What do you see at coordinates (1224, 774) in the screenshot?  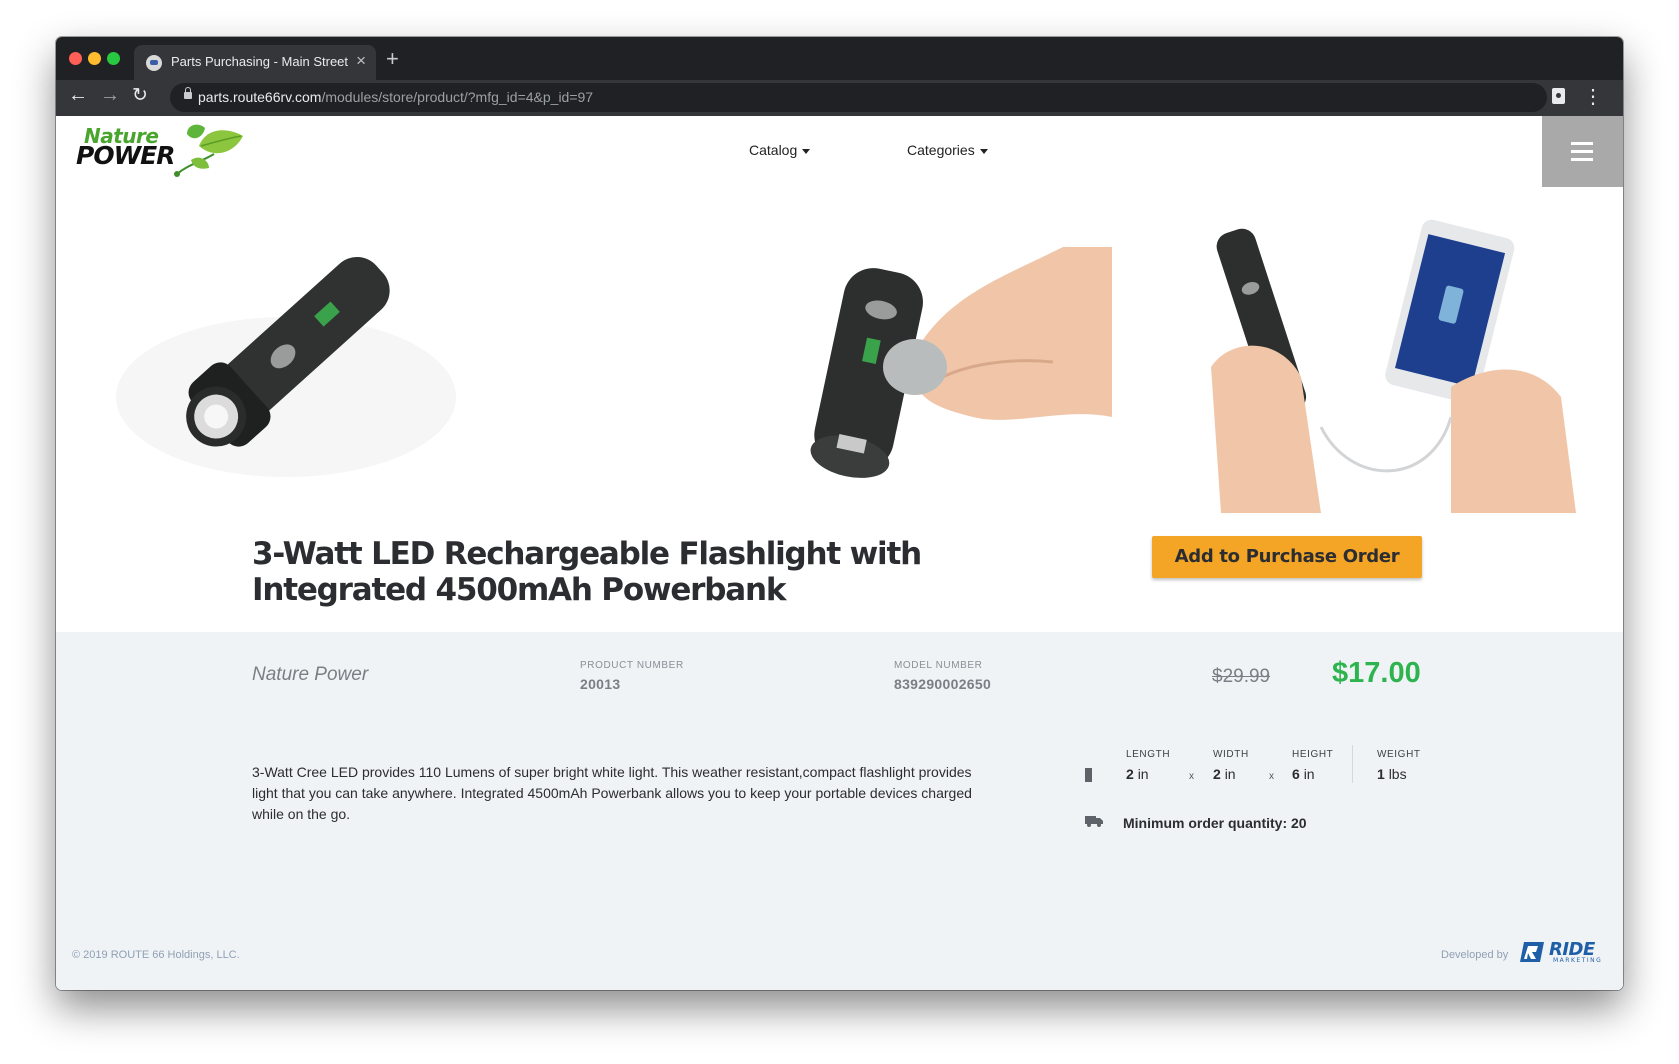 I see `width-value: 2 in` at bounding box center [1224, 774].